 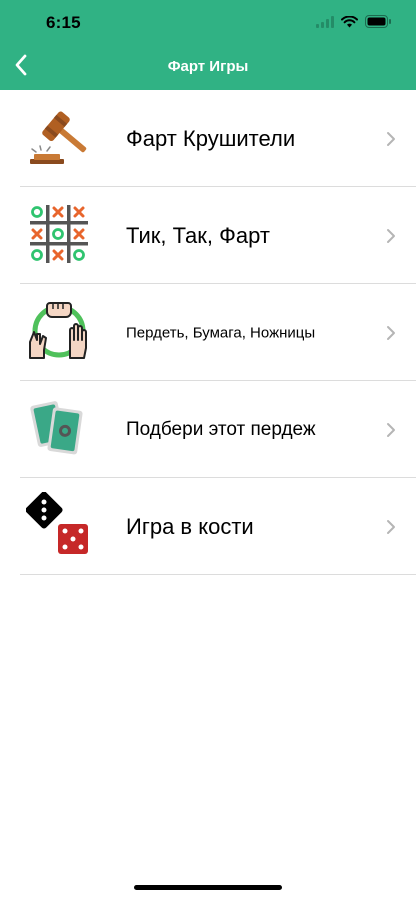 I want to click on wifi-icon, so click(x=349, y=24).